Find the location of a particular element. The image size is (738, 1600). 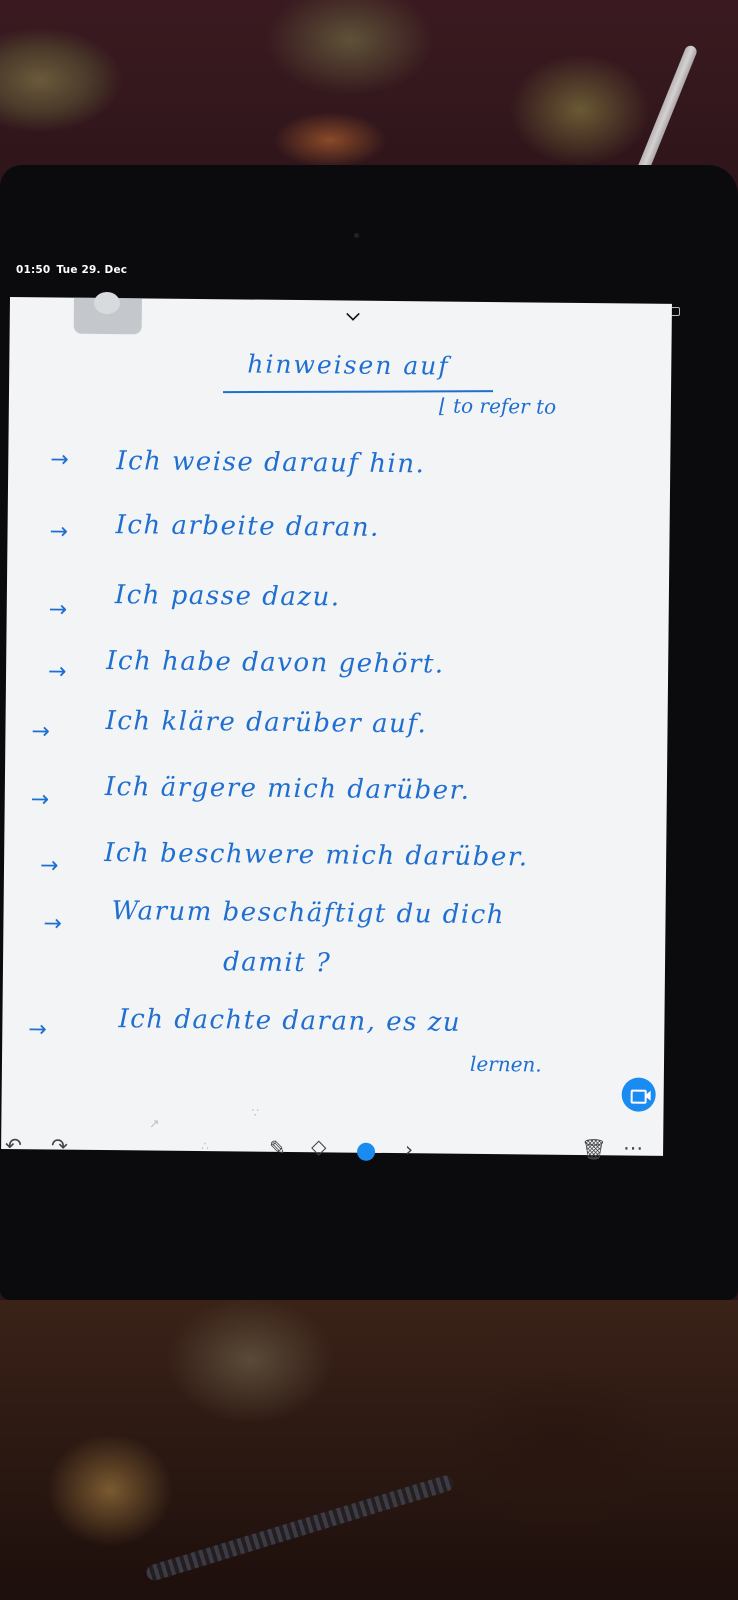

note-line-9b: lernen. is located at coordinates (505, 1064).